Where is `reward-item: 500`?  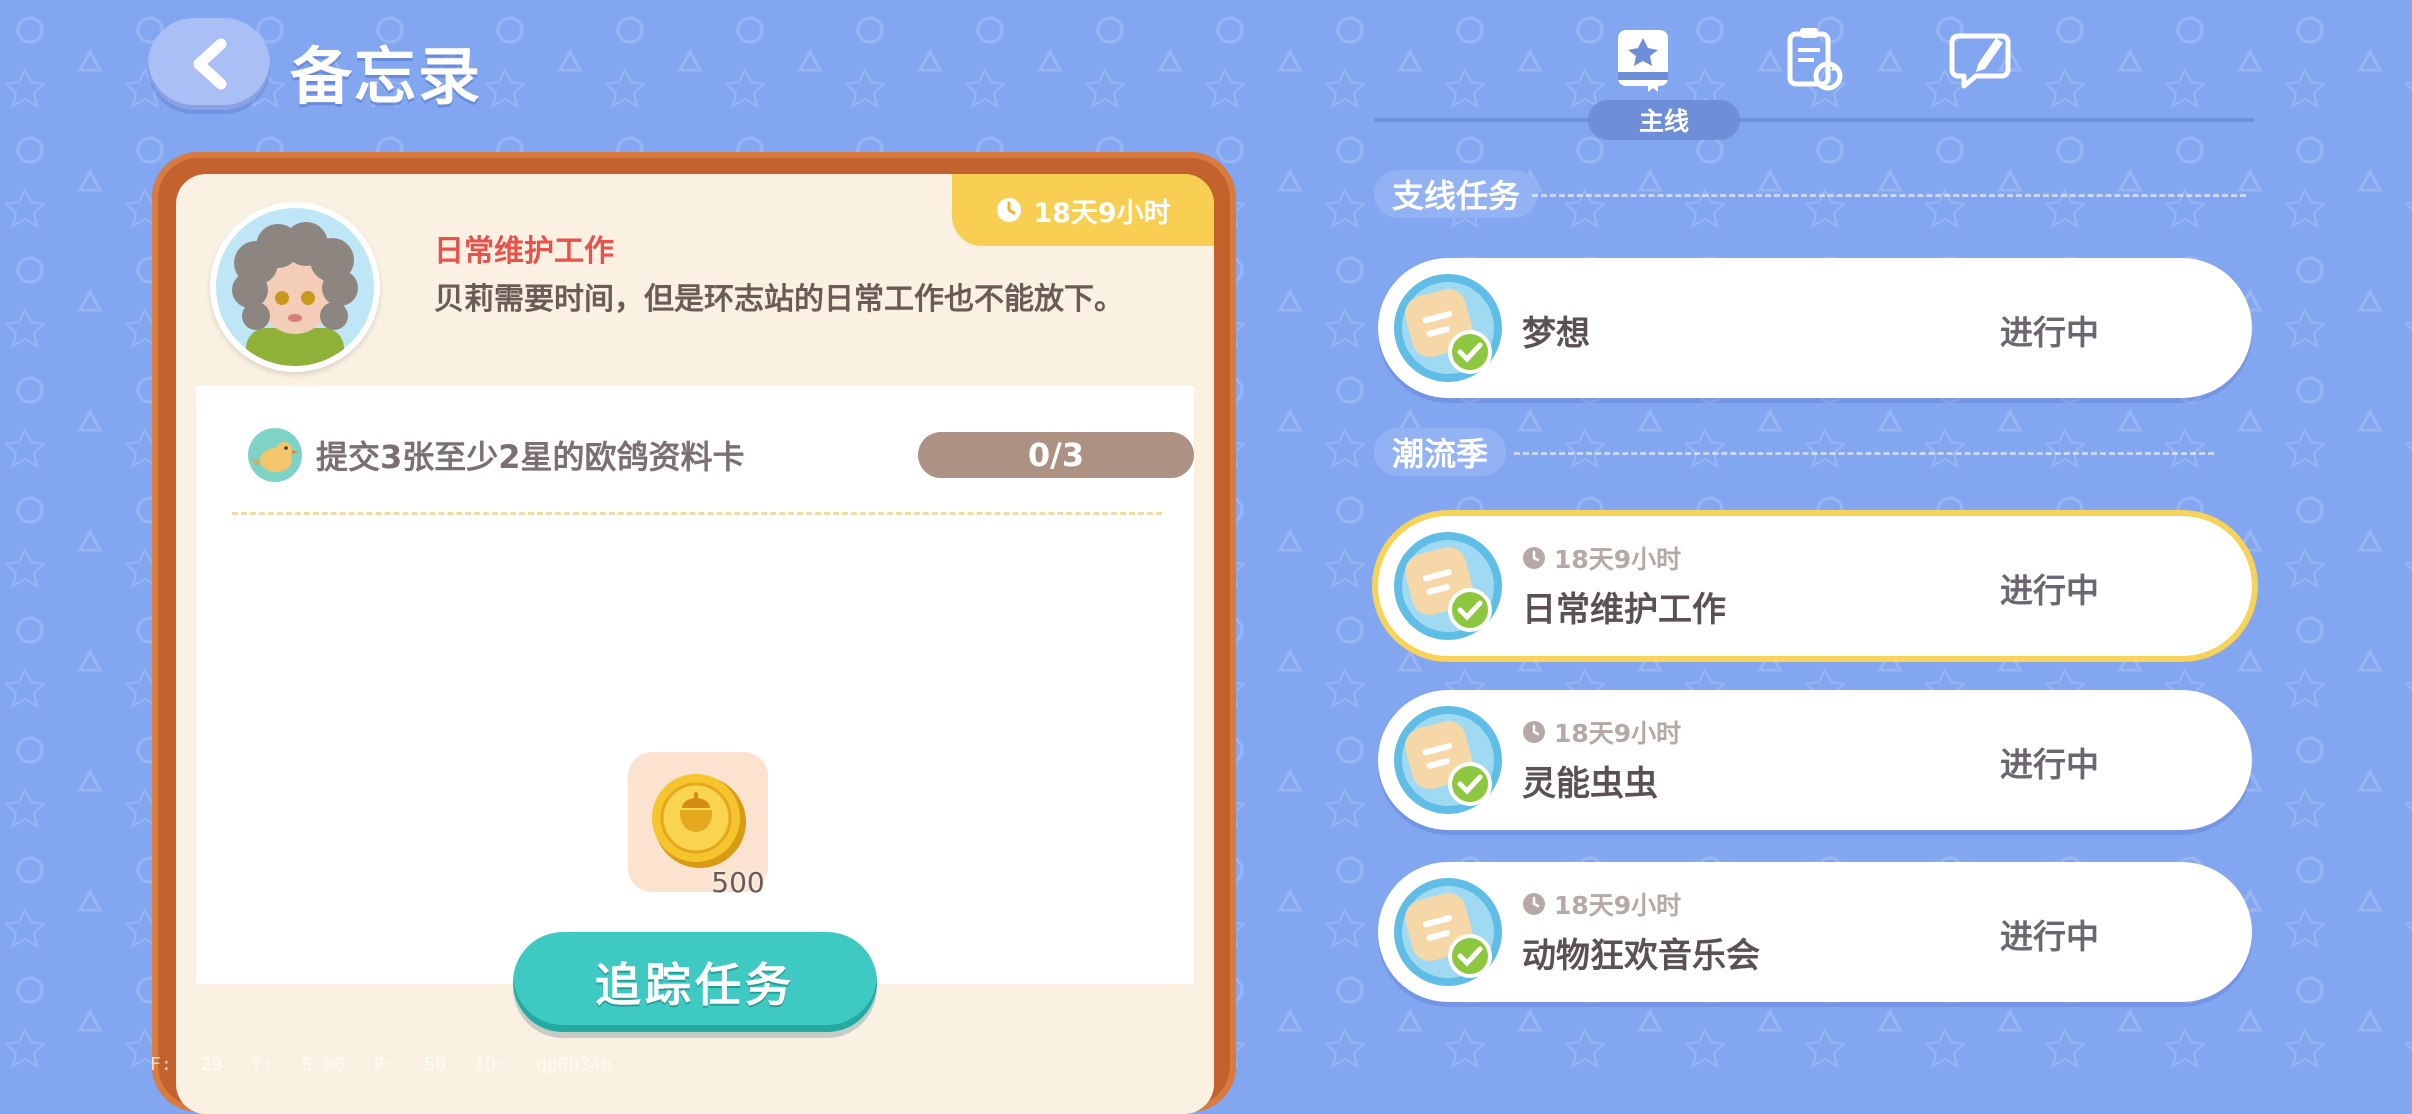 reward-item: 500 is located at coordinates (698, 825).